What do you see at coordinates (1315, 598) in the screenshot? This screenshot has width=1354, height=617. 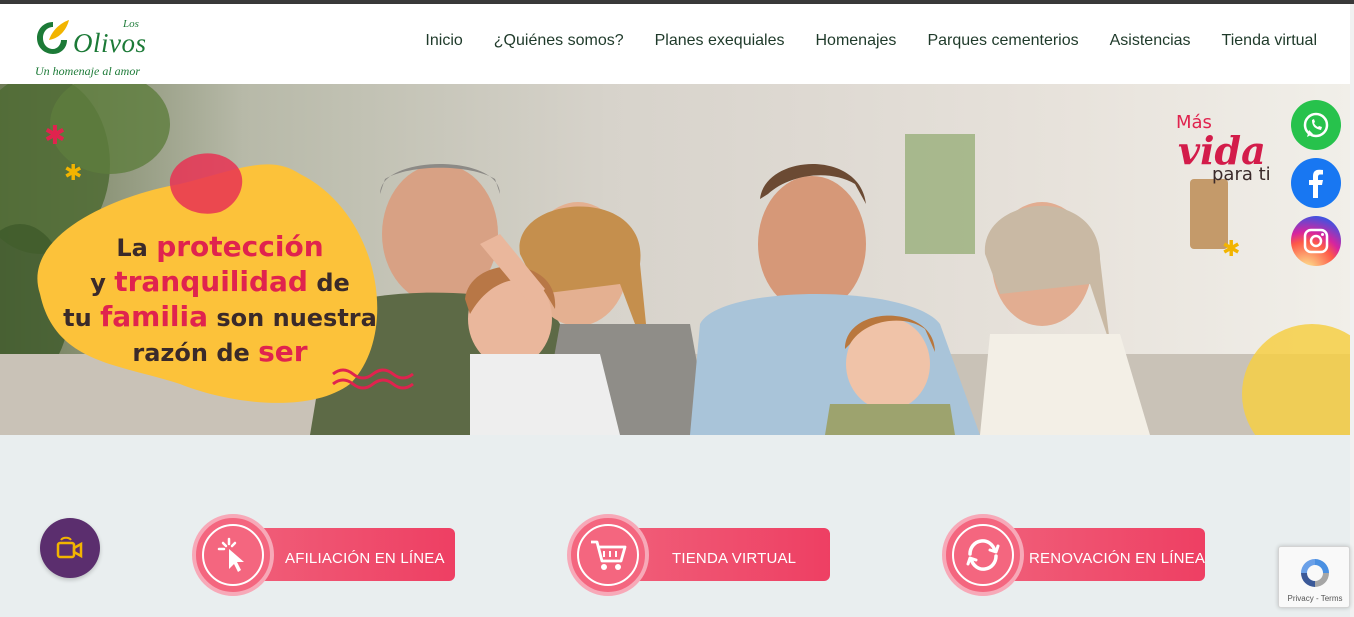 I see `recaptcha-links: Privacy - Terms` at bounding box center [1315, 598].